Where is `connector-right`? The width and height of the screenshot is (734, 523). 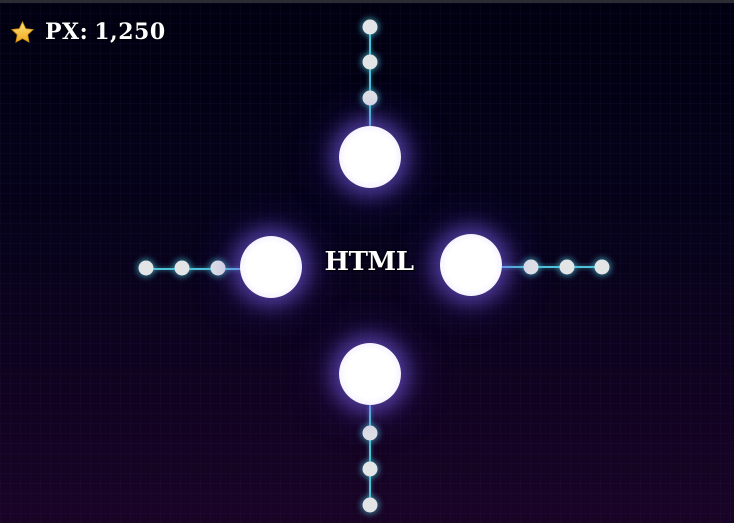
connector-right is located at coordinates (552, 267).